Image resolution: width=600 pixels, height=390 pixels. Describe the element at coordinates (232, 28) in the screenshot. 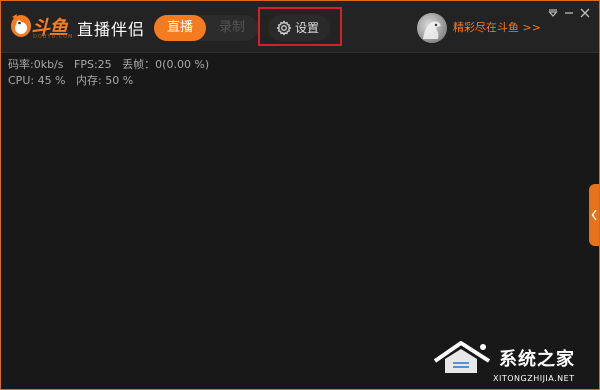

I see `record-mode-button: 录制` at that location.